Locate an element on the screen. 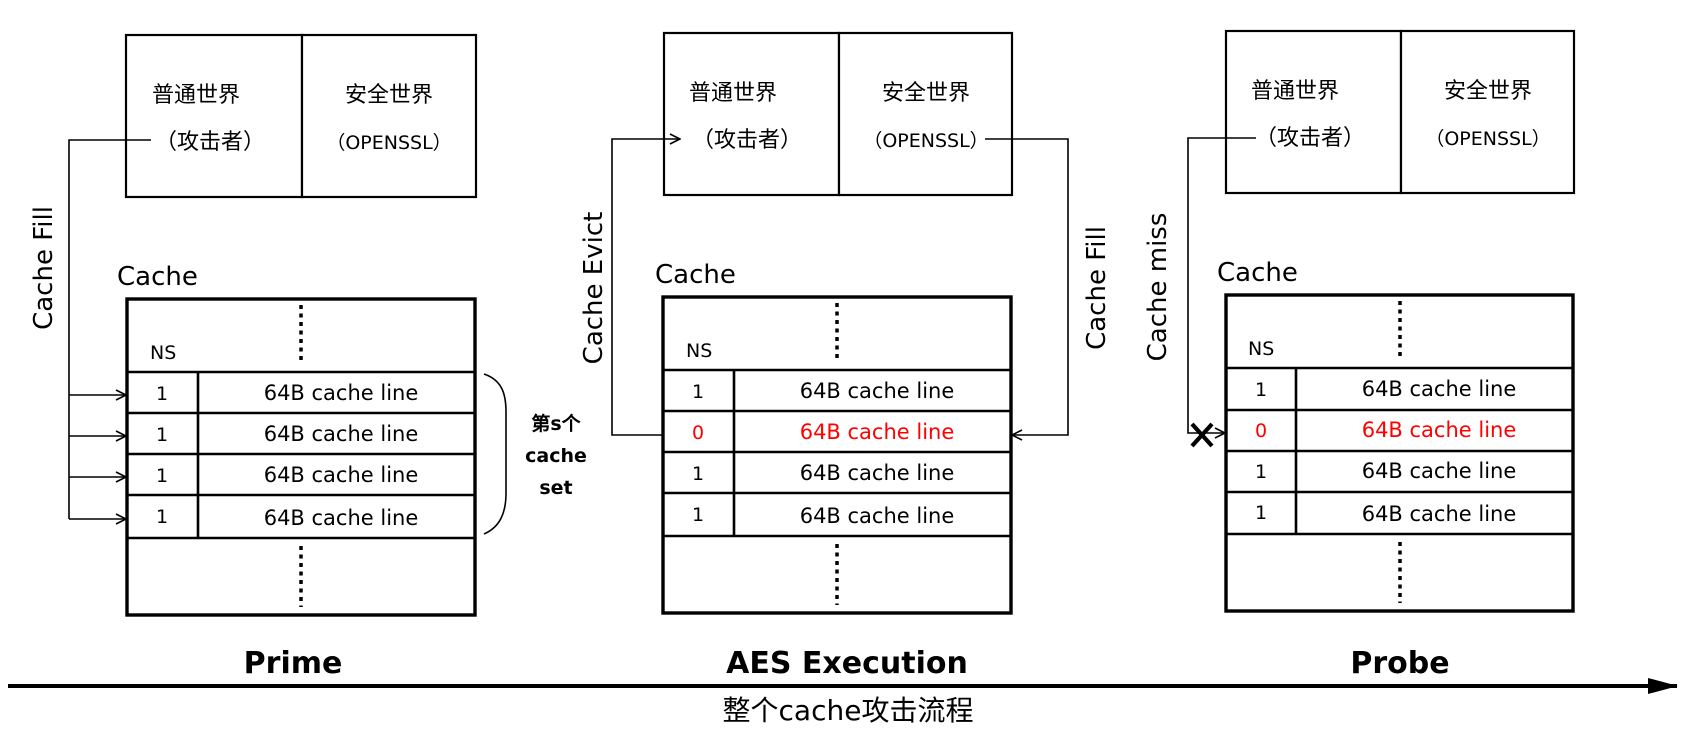 This screenshot has width=1685, height=748. set-label-line1: 第s个 is located at coordinates (556, 423).